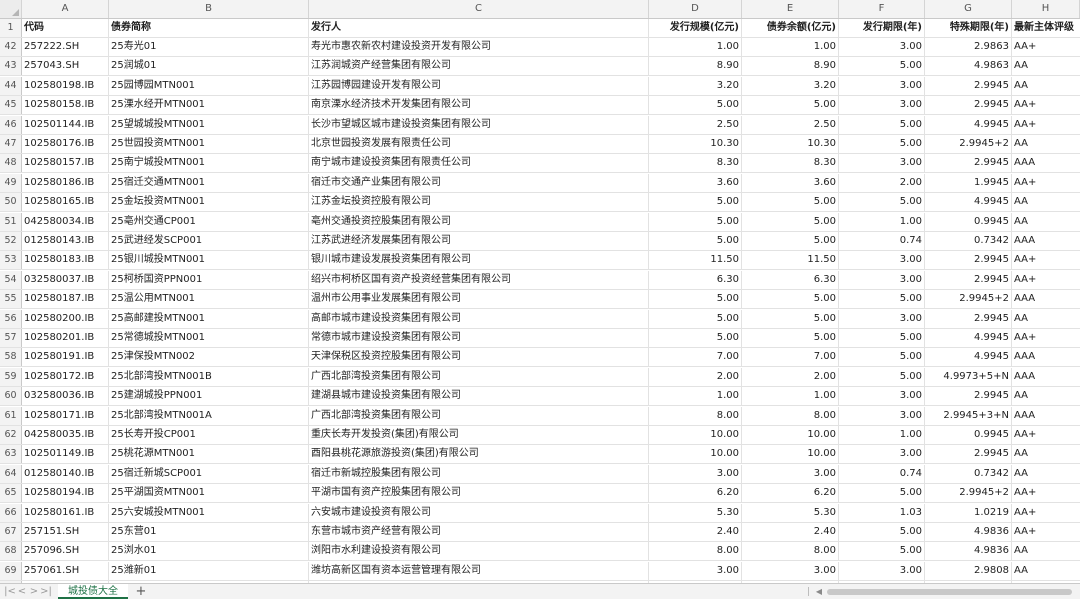  Describe the element at coordinates (695, 85) in the screenshot. I see `cell-issue-size: 3.20` at that location.